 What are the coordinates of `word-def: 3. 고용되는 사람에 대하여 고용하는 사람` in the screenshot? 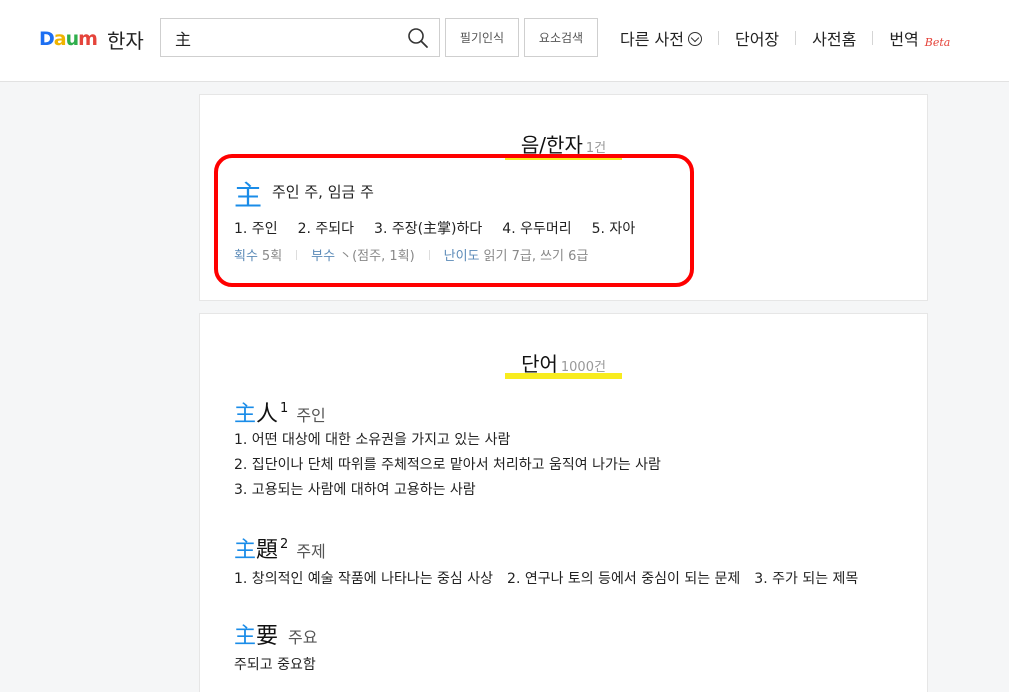 It's located at (355, 490).